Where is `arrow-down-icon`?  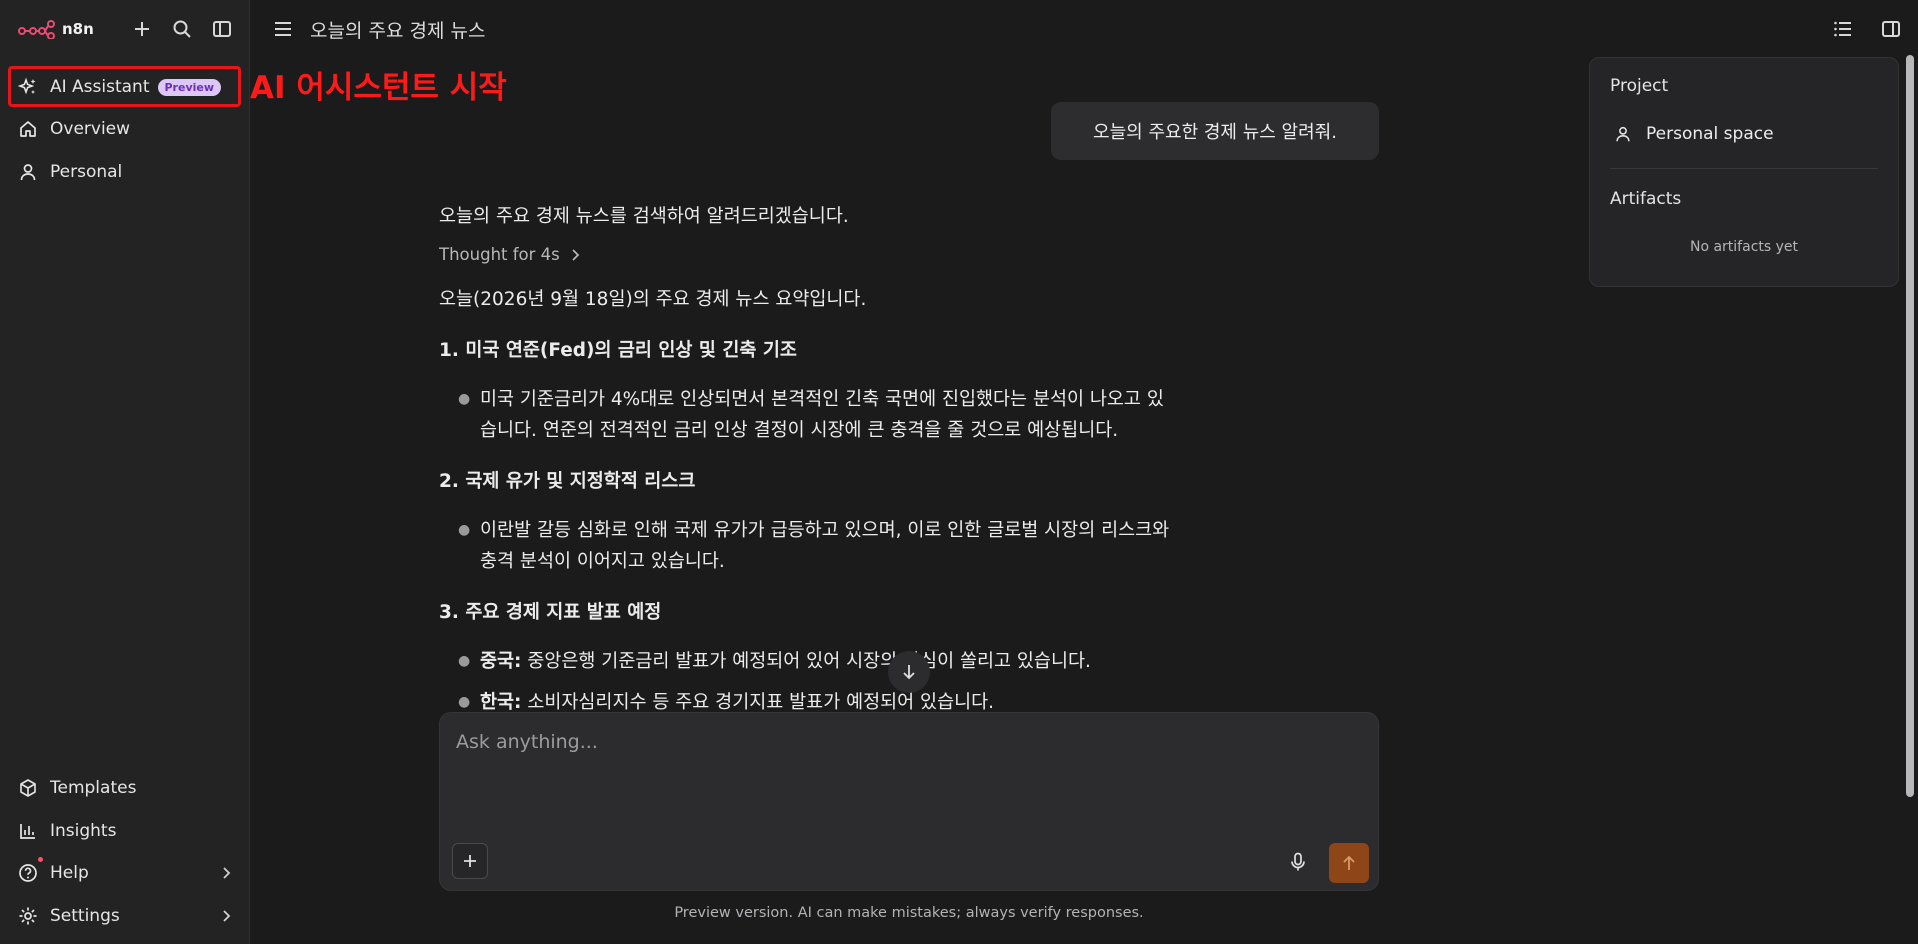
arrow-down-icon is located at coordinates (909, 672).